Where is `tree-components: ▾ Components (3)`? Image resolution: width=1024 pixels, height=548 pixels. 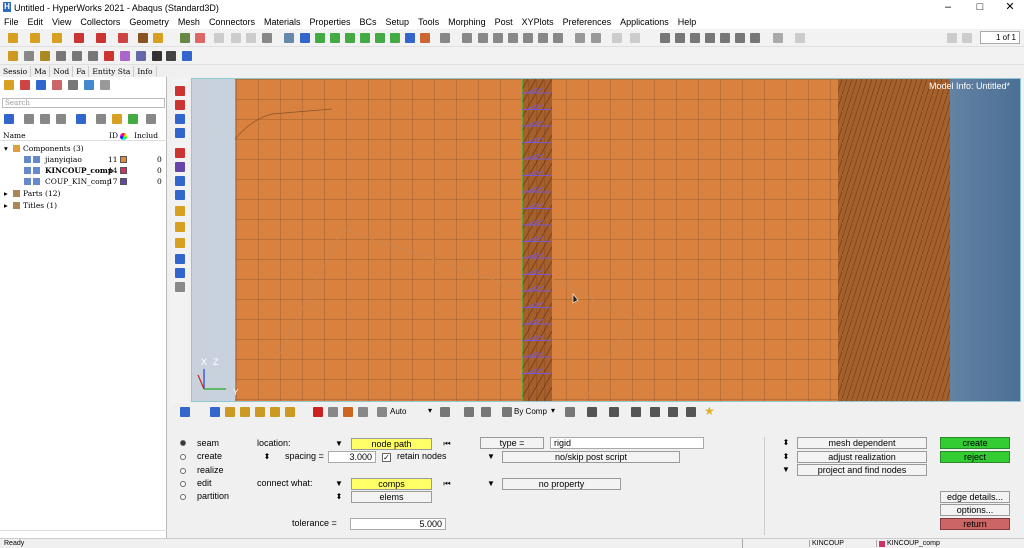 tree-components: ▾ Components (3) is located at coordinates (83, 148).